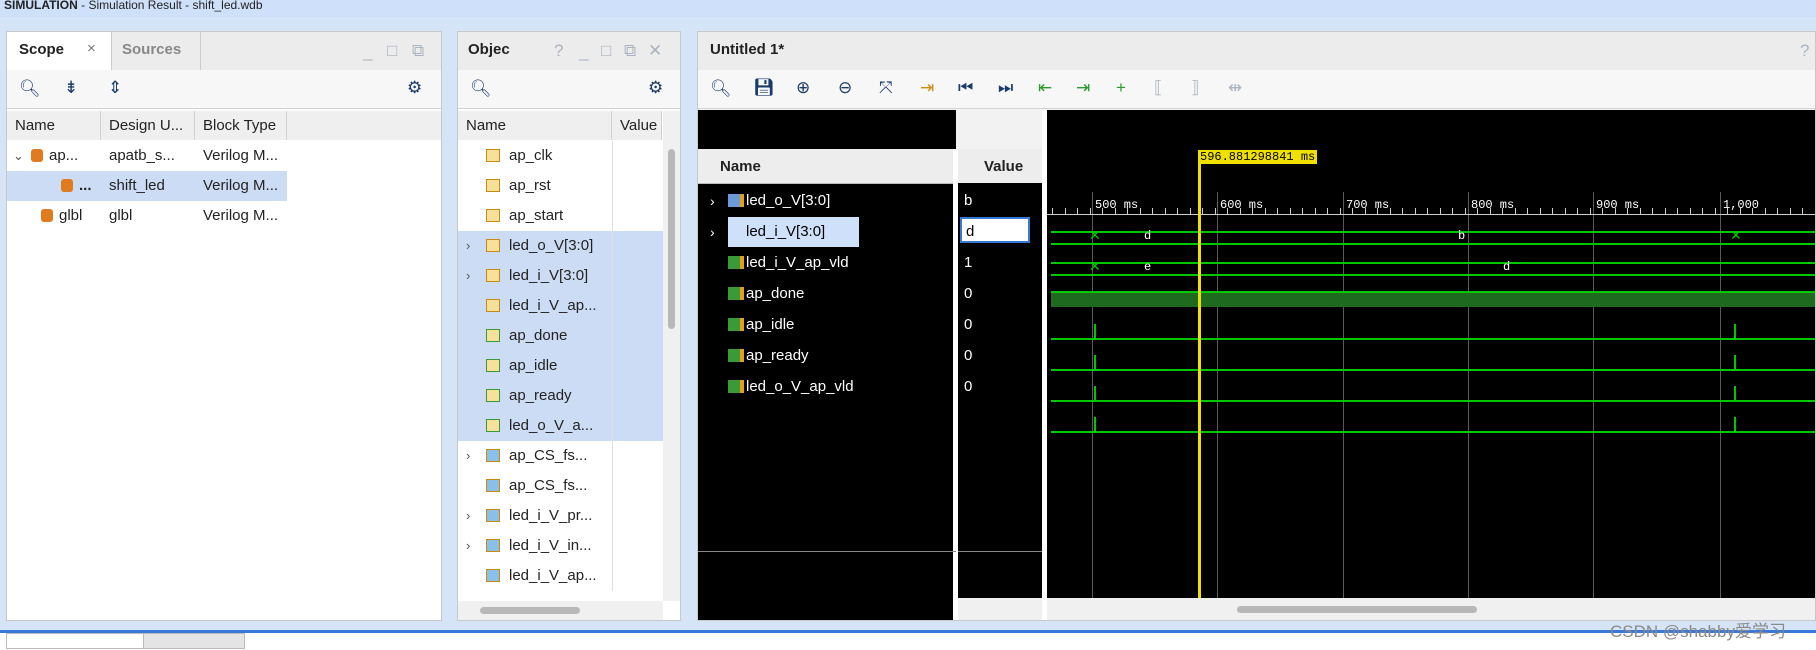  I want to click on zoom-out-icon: ⊖, so click(845, 88).